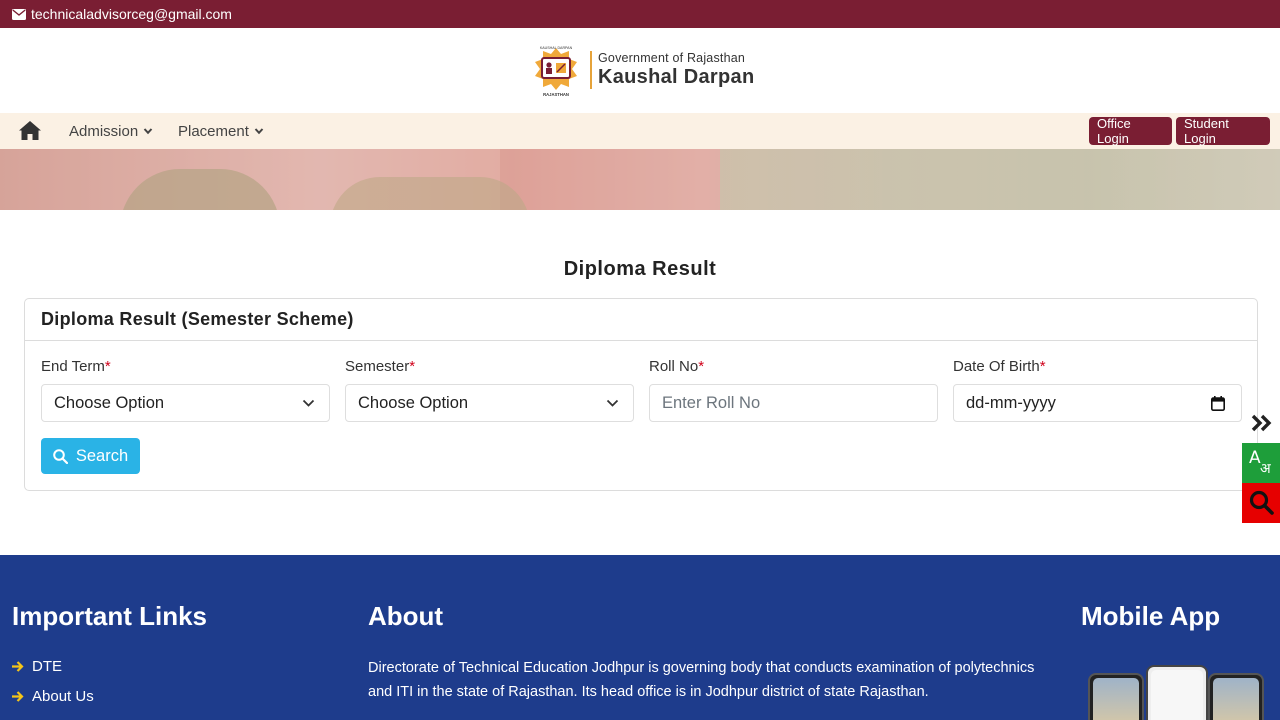  What do you see at coordinates (1130, 131) in the screenshot?
I see `office-login-button: Office Login` at bounding box center [1130, 131].